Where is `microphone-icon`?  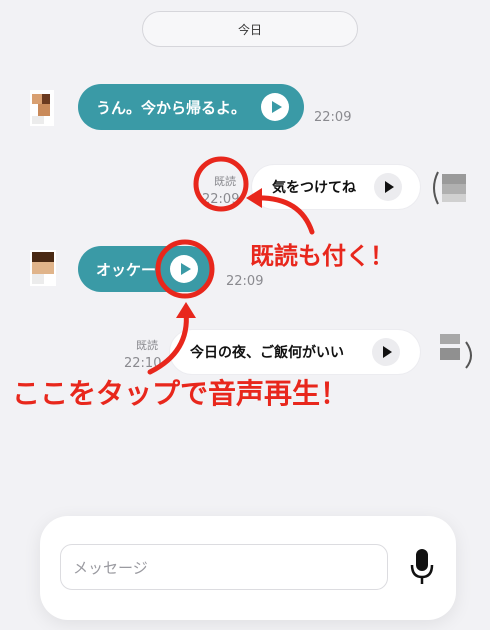 microphone-icon is located at coordinates (422, 569).